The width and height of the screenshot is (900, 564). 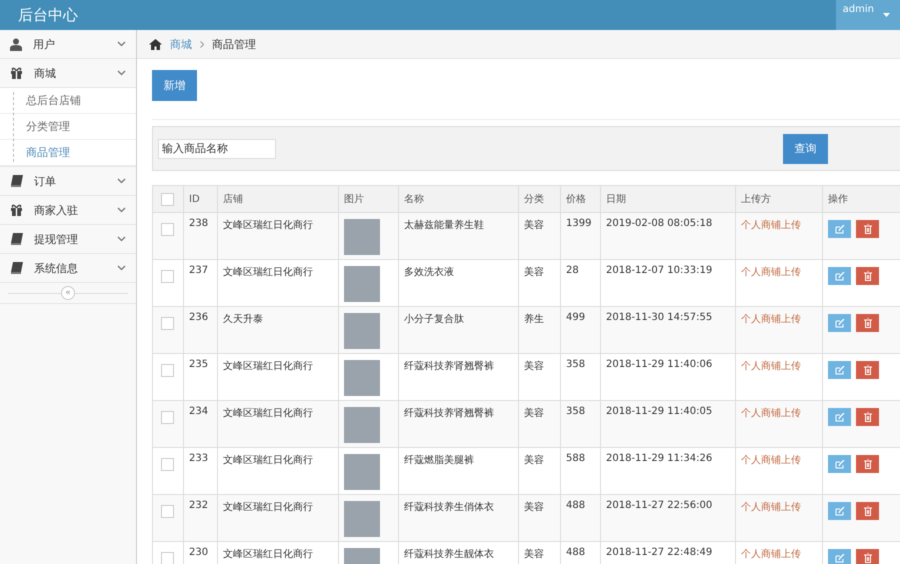 I want to click on column-header: 分类, so click(x=539, y=199).